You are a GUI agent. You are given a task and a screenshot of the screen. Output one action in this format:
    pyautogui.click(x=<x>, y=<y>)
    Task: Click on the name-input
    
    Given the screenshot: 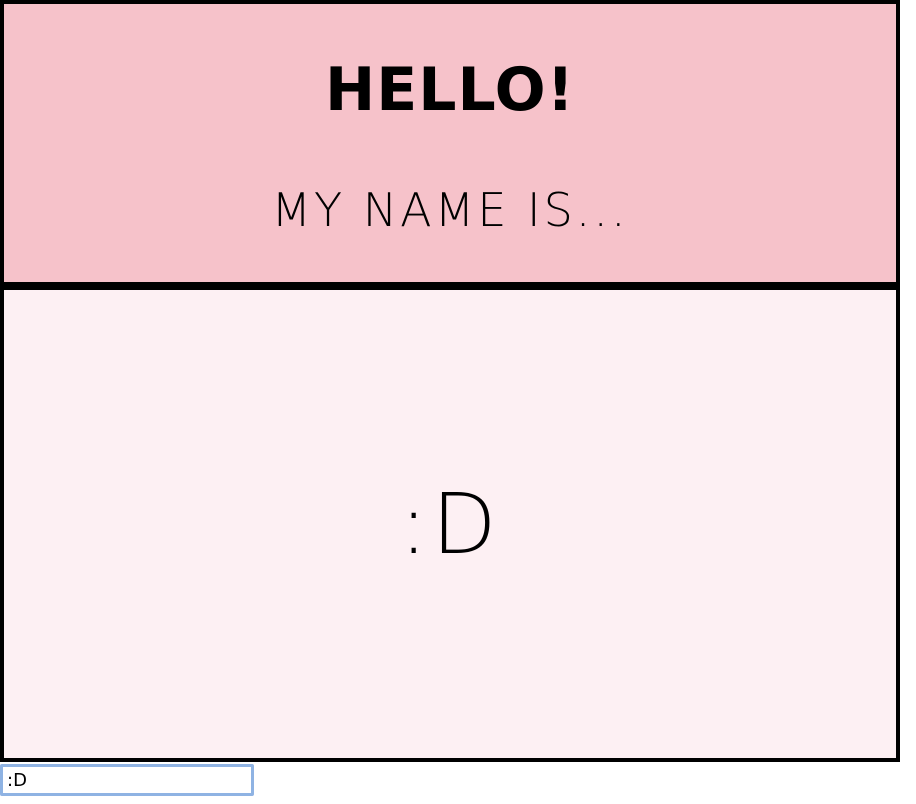 What is the action you would take?
    pyautogui.click(x=127, y=780)
    